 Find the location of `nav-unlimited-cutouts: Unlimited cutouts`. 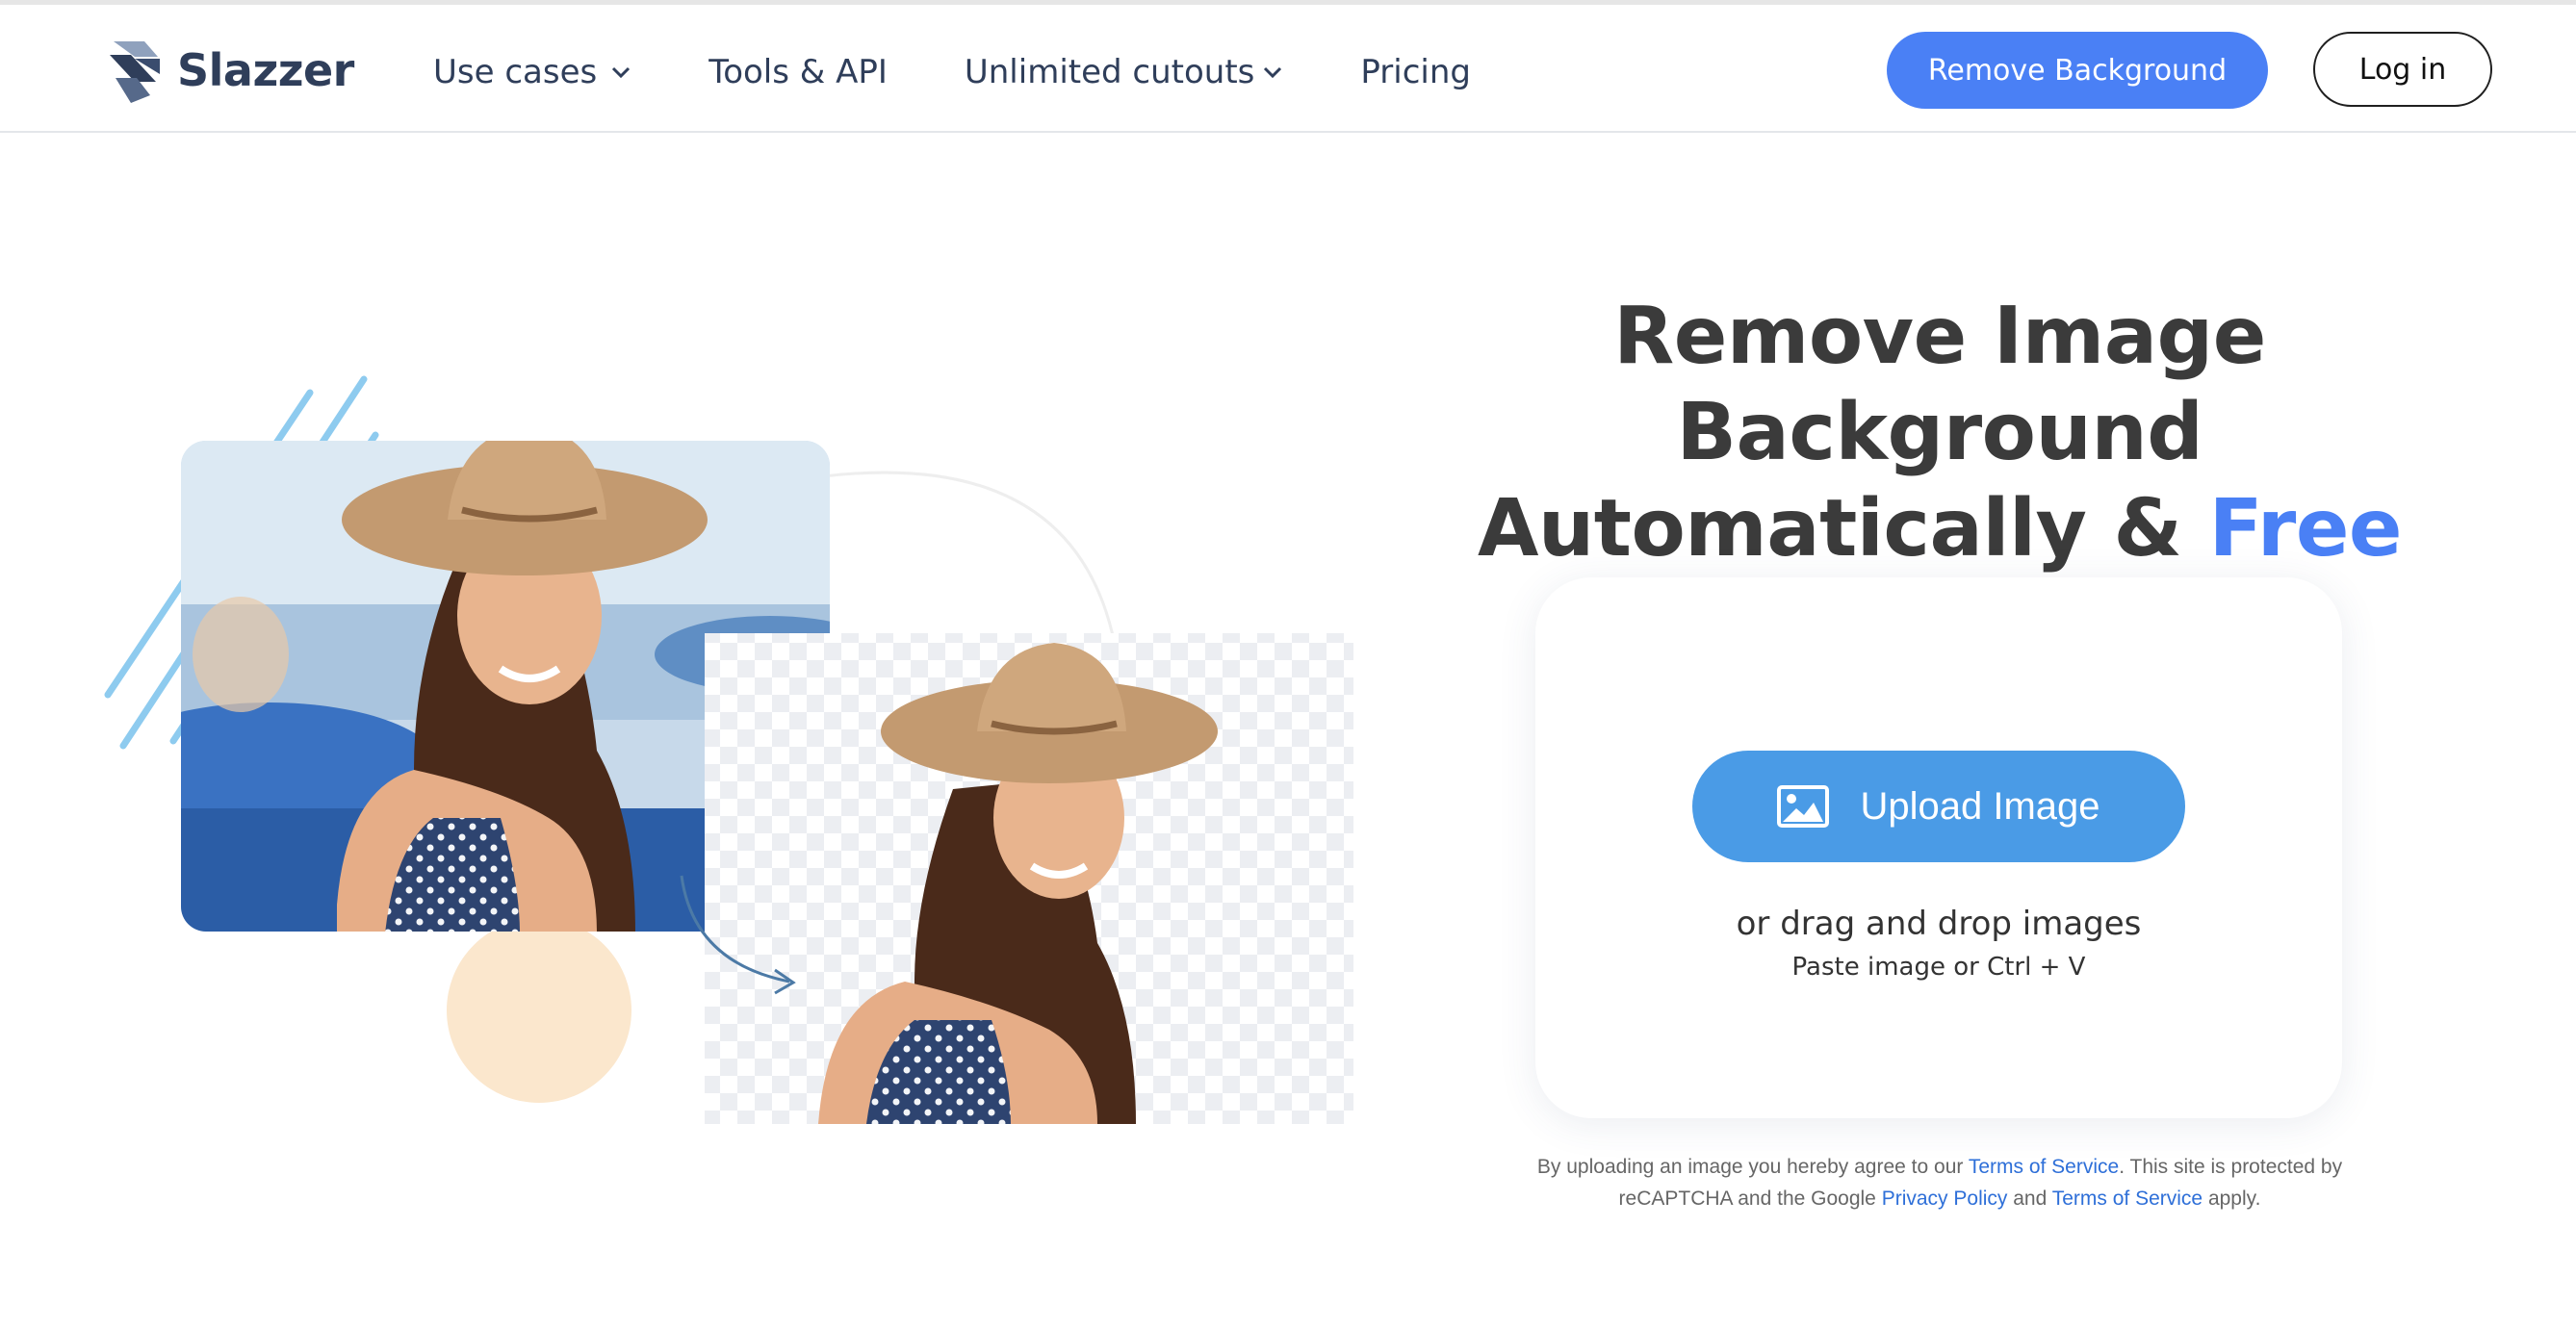

nav-unlimited-cutouts: Unlimited cutouts is located at coordinates (1125, 72).